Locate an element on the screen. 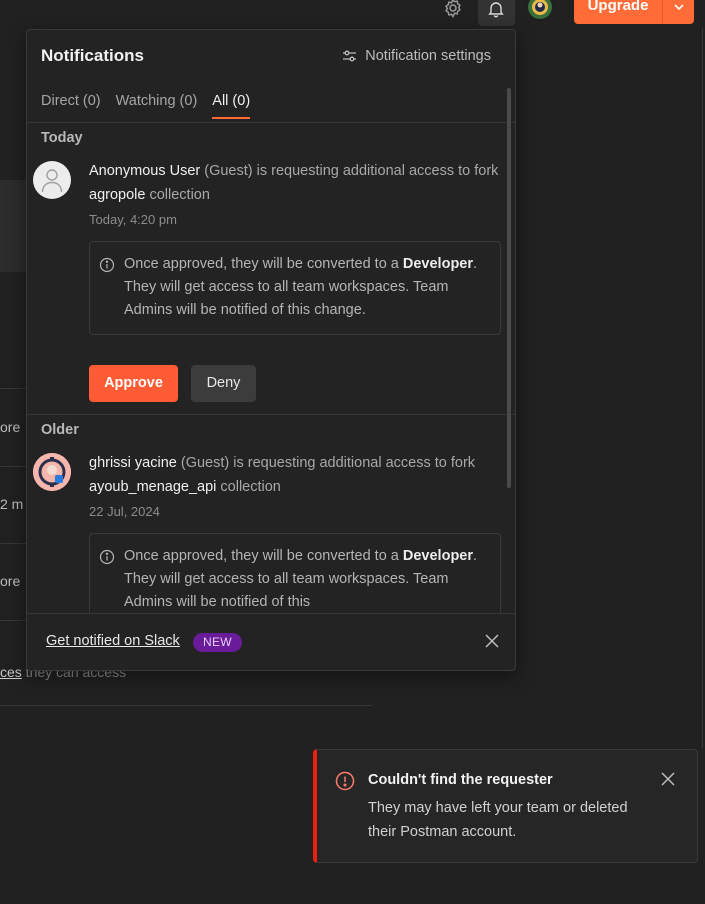  notification-time: Today, 4:20 pm is located at coordinates (133, 219).